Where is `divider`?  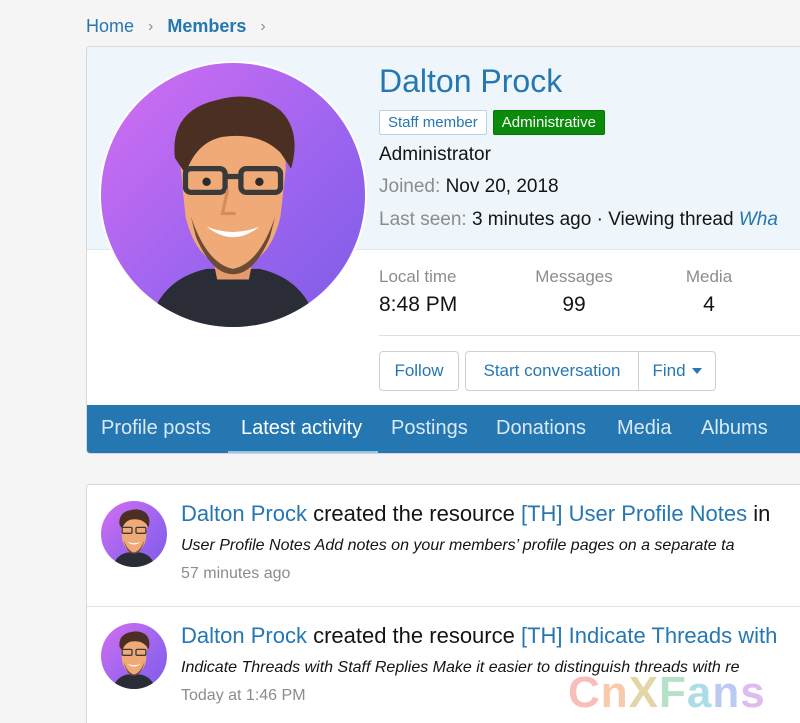 divider is located at coordinates (589, 335).